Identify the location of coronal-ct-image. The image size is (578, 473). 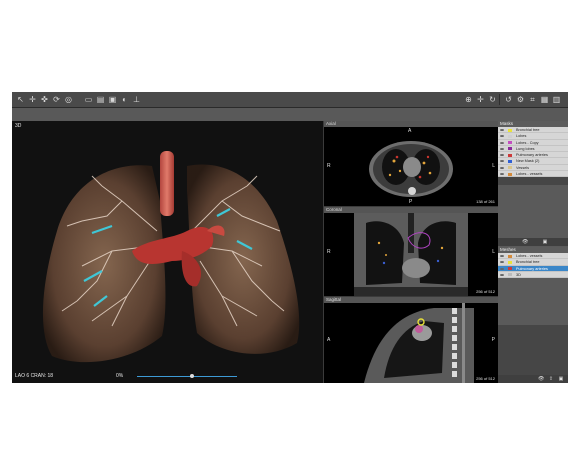
(411, 254).